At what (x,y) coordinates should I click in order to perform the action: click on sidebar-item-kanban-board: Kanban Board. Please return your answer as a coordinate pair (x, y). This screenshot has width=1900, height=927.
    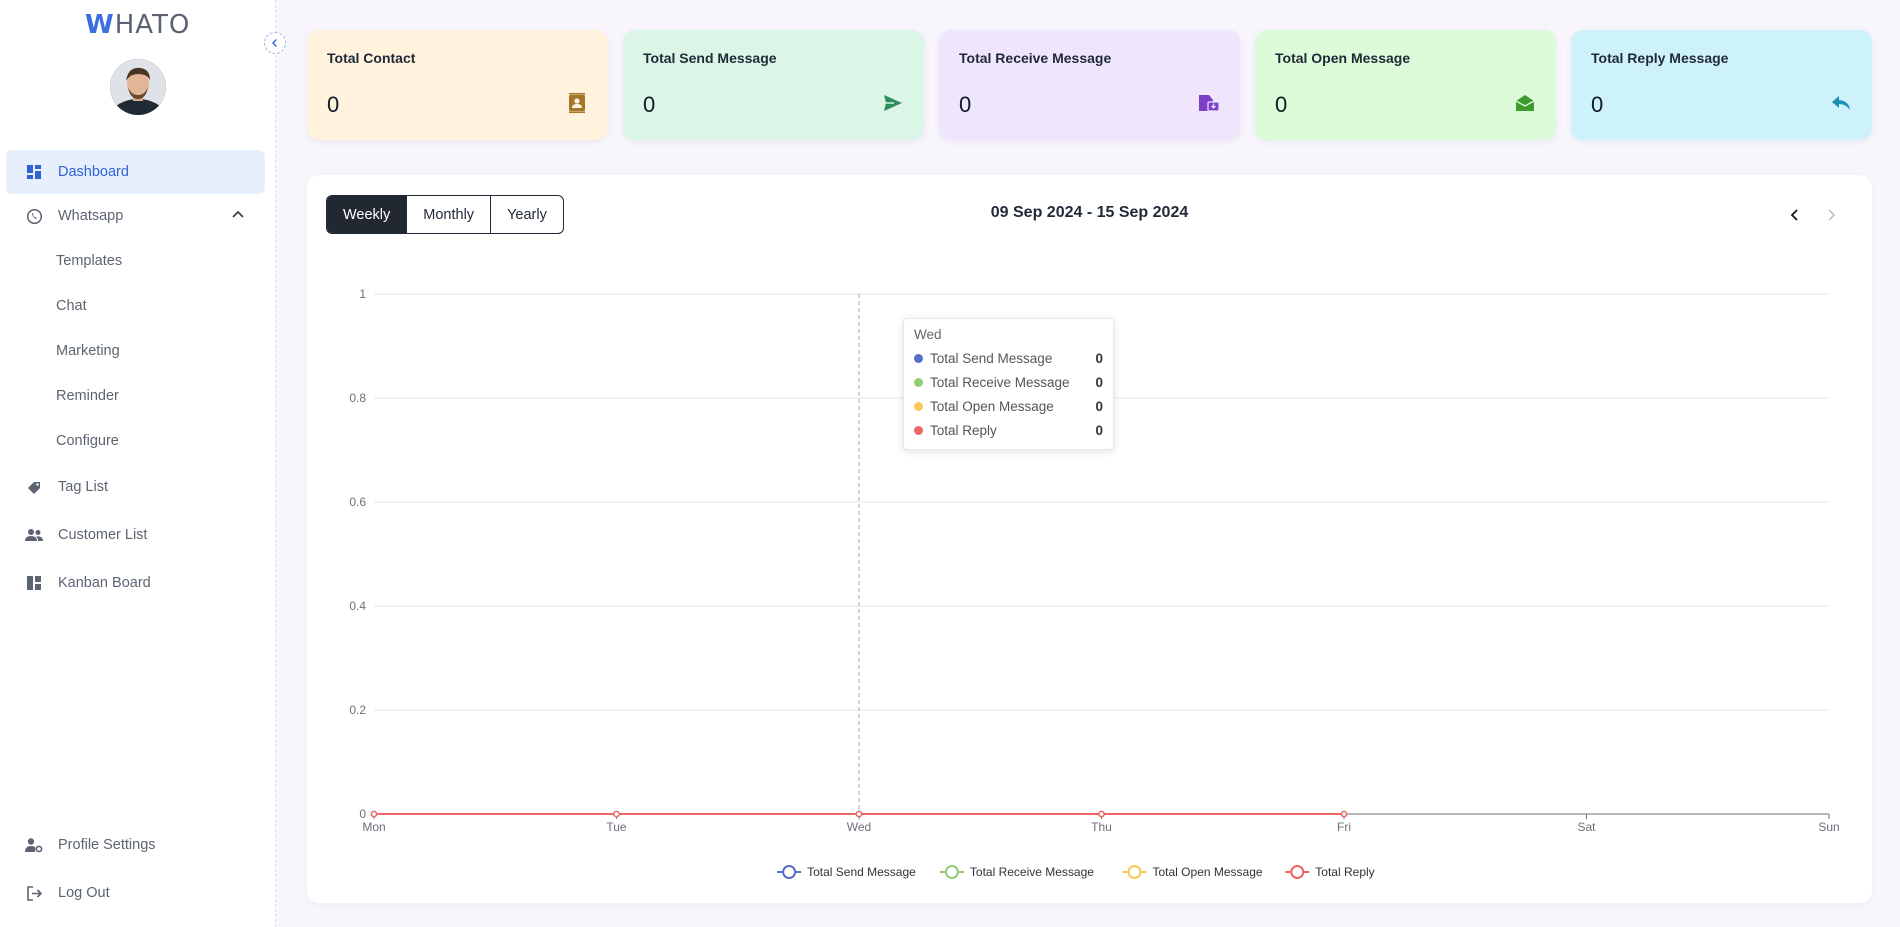
    Looking at the image, I should click on (135, 583).